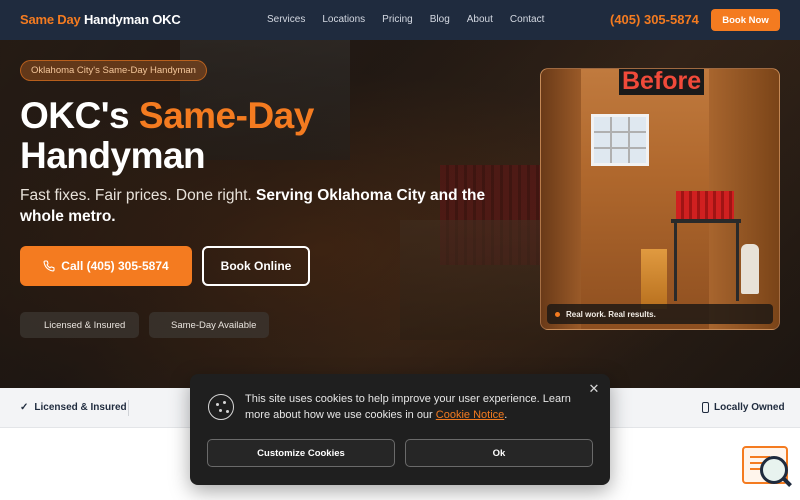 The height and width of the screenshot is (500, 800). What do you see at coordinates (209, 325) in the screenshot?
I see `same-day-pill: Same-Day Available` at bounding box center [209, 325].